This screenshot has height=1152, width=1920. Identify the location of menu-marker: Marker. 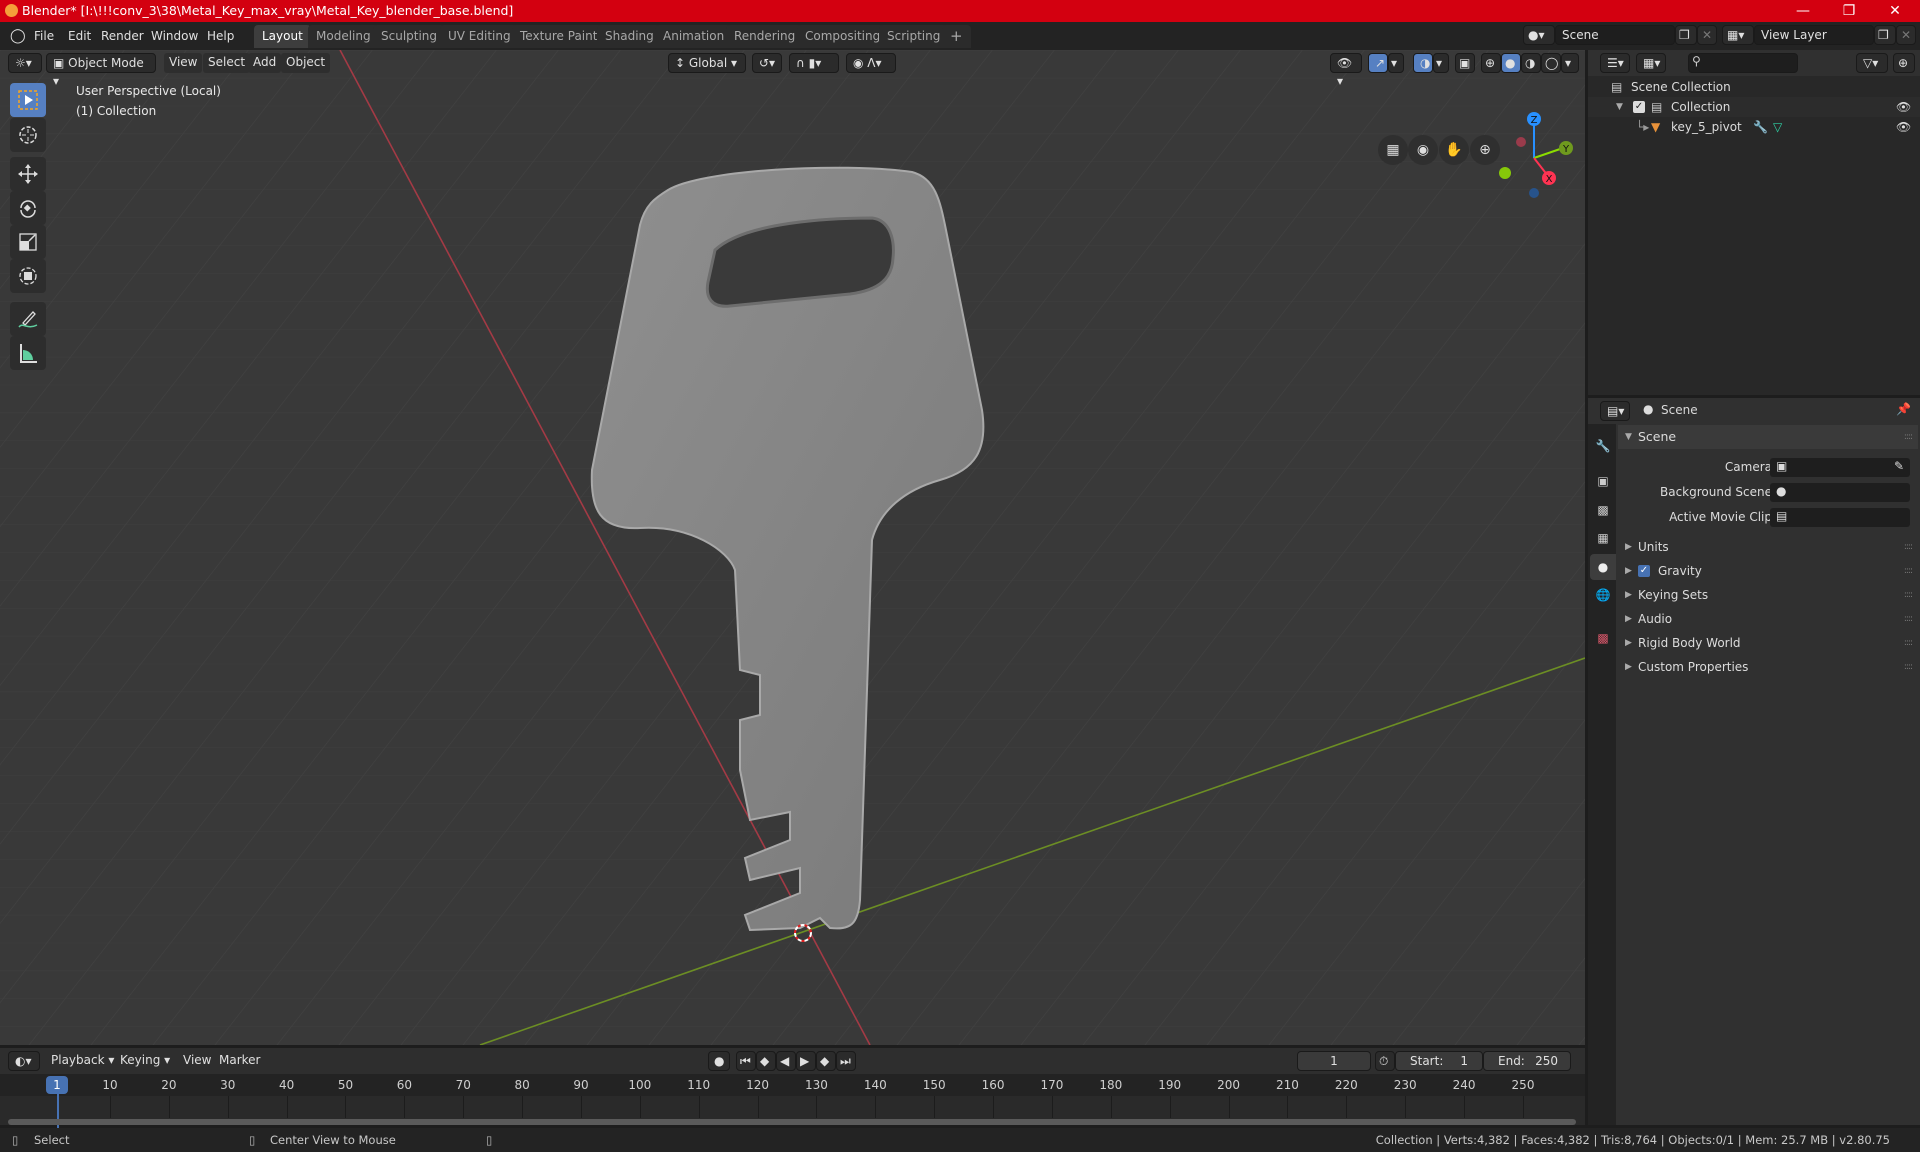
(239, 1061).